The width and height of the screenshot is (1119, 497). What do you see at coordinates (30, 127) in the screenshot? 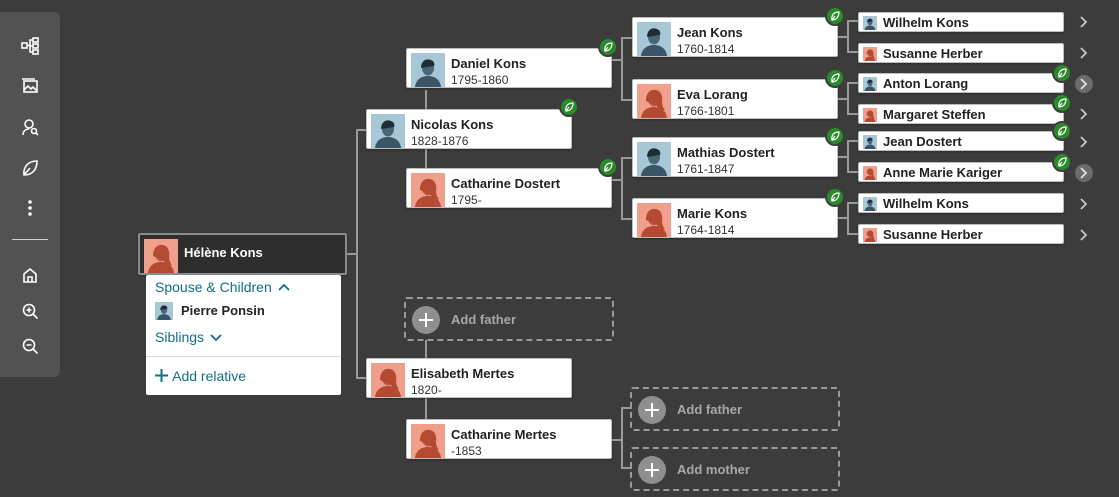
I see `person-search-icon` at bounding box center [30, 127].